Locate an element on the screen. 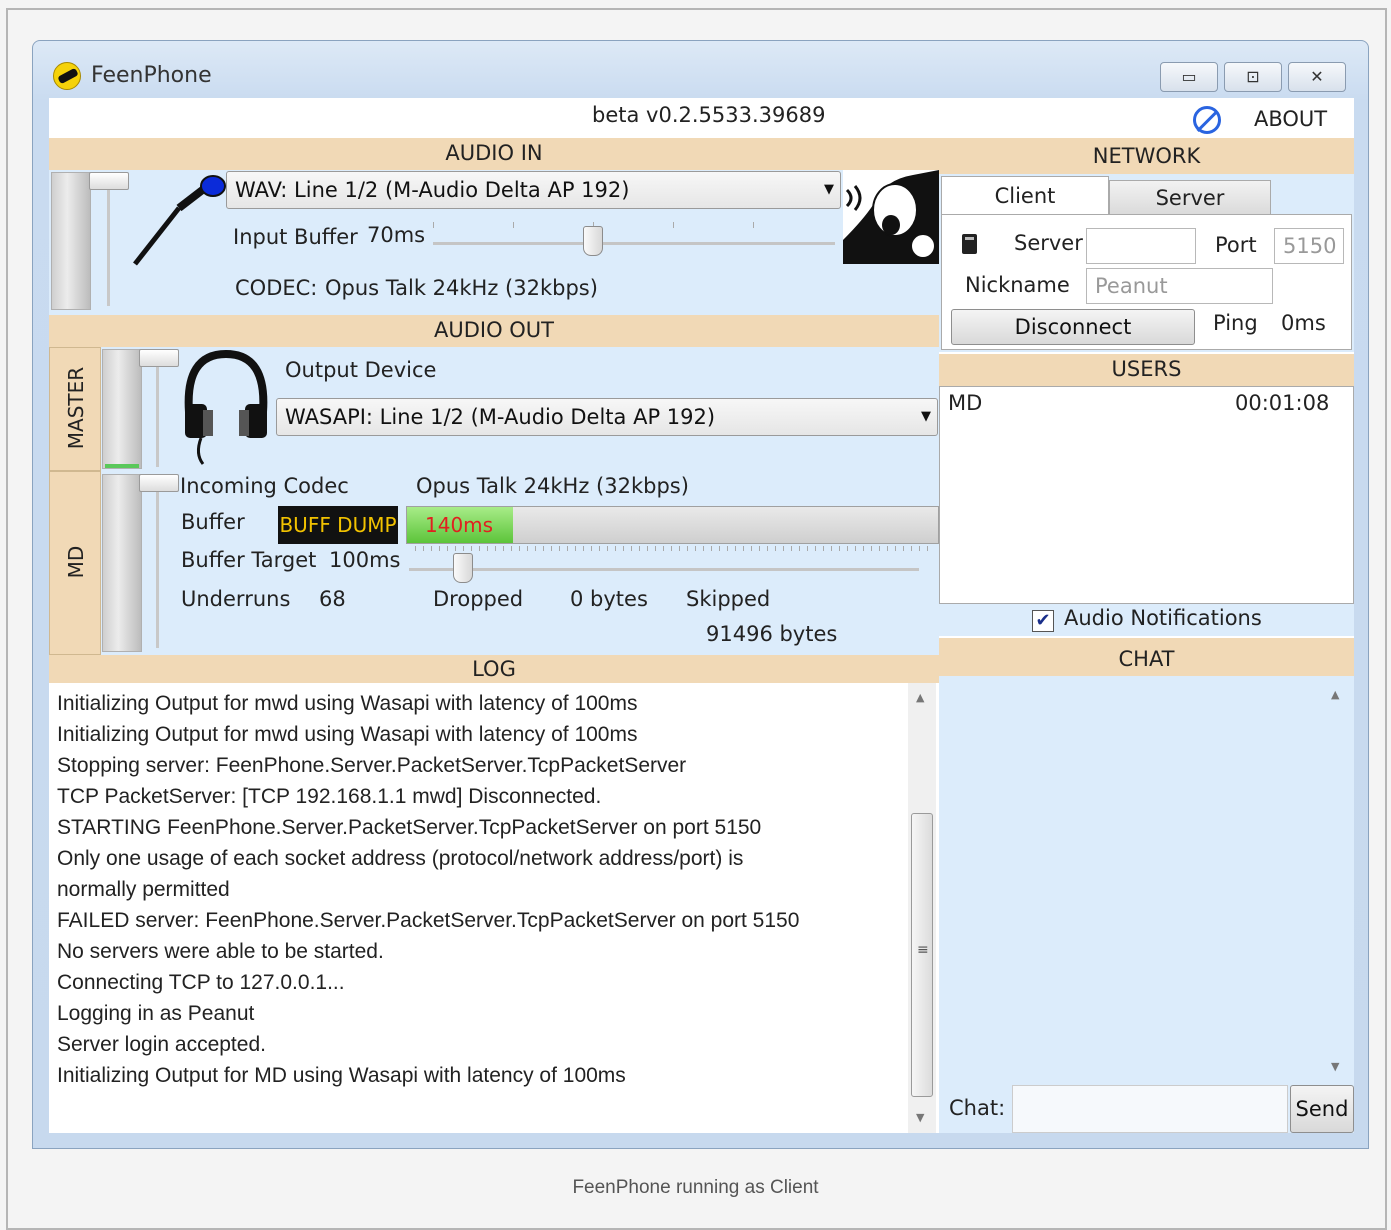 The width and height of the screenshot is (1391, 1230). log-line: No servers were able to be started. is located at coordinates (220, 951).